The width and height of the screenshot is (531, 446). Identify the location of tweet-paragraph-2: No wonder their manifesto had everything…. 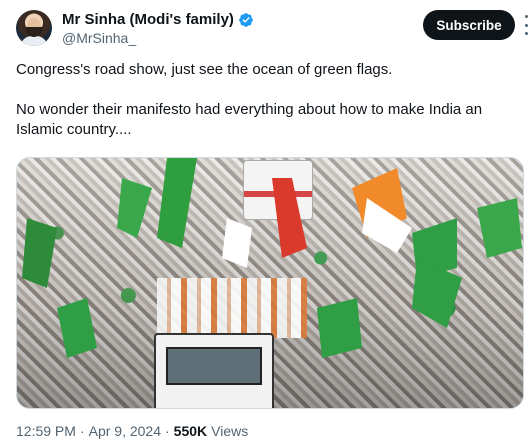
(249, 119).